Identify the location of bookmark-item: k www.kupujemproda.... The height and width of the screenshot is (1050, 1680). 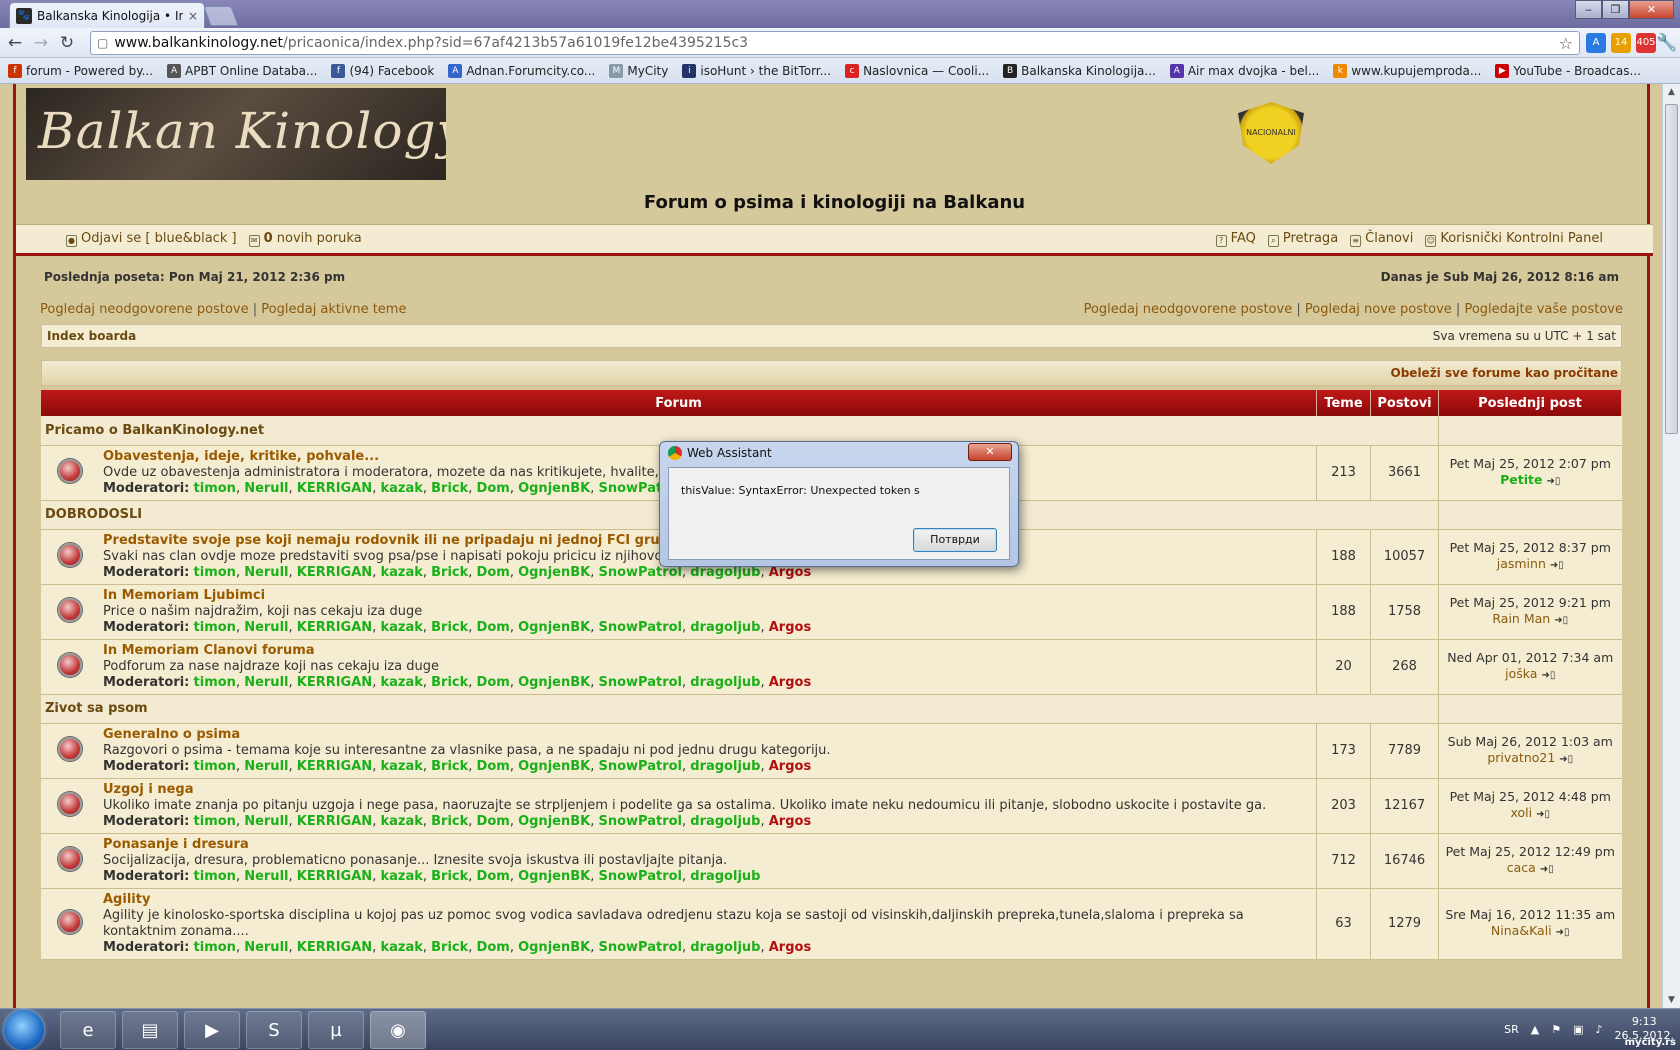
(1407, 70).